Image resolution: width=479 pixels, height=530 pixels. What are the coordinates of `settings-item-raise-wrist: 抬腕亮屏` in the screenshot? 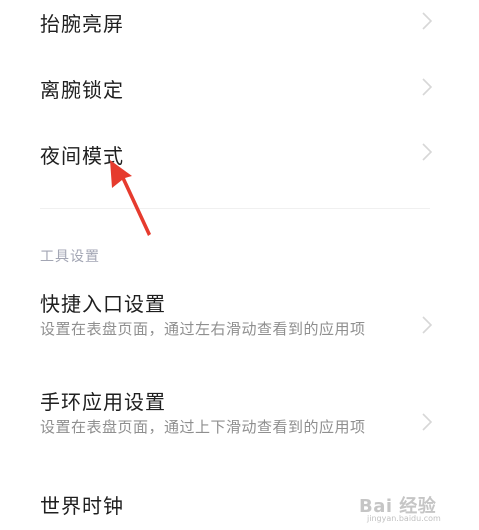 It's located at (239, 31).